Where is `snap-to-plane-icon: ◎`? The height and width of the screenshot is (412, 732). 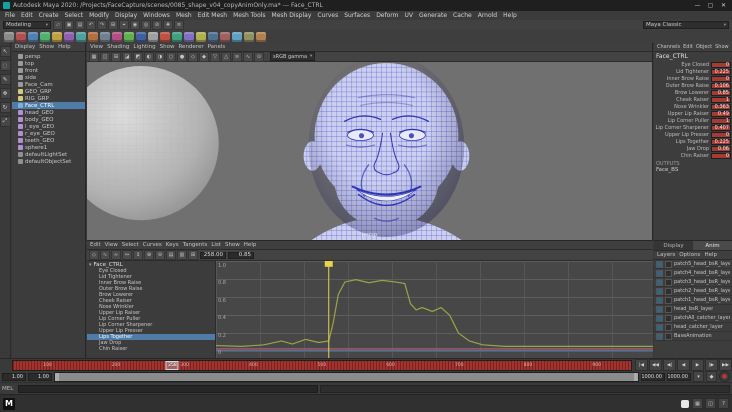
snap-to-plane-icon: ◎ is located at coordinates (146, 25).